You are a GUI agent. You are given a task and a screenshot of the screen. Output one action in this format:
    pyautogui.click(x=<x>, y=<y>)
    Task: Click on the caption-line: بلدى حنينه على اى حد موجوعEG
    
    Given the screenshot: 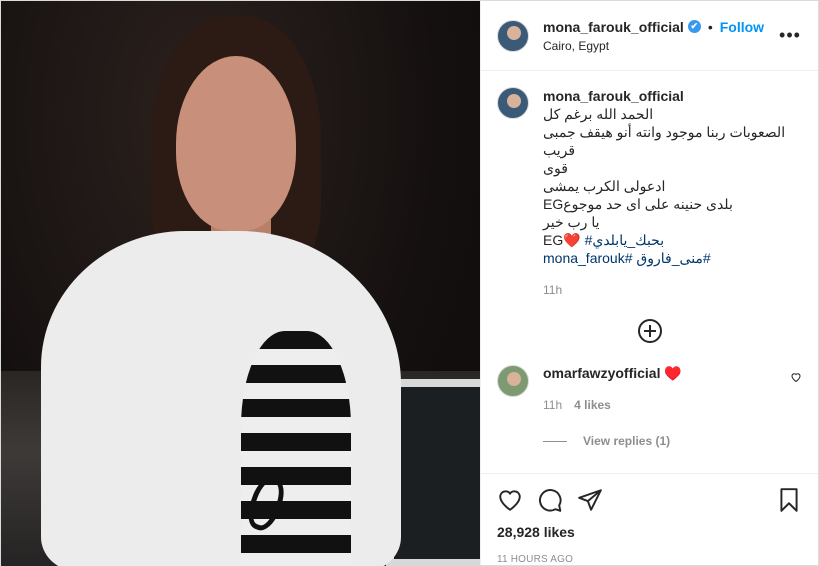 What is the action you would take?
    pyautogui.click(x=638, y=204)
    